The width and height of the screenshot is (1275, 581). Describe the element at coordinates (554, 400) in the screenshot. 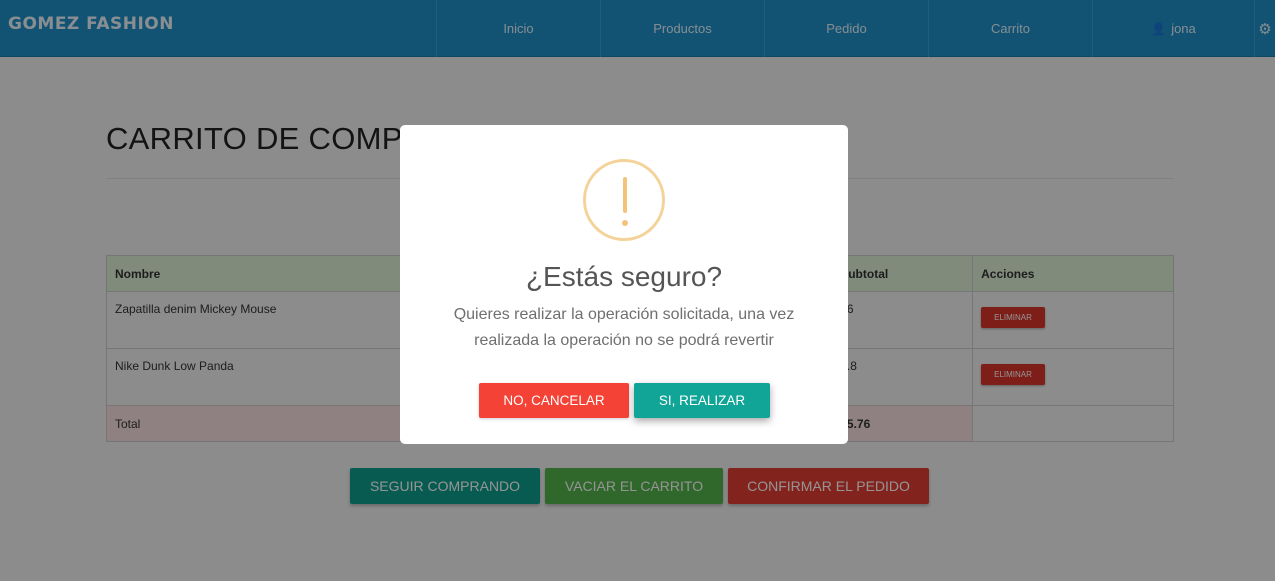

I see `cancel-button: NO, CANCELAR` at that location.